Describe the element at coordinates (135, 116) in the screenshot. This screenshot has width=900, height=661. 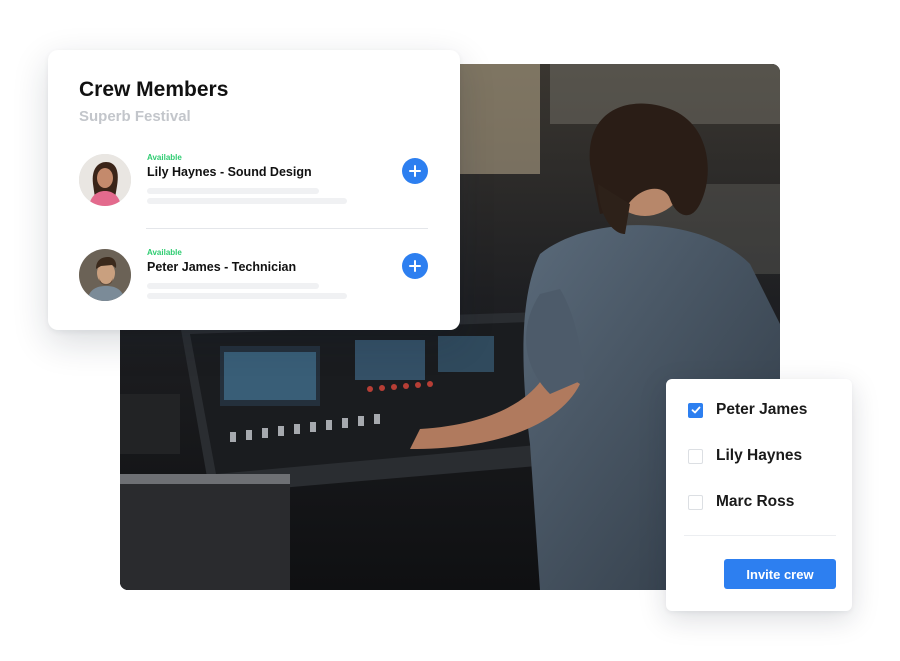
I see `crew-subtitle: Superb Festival` at that location.